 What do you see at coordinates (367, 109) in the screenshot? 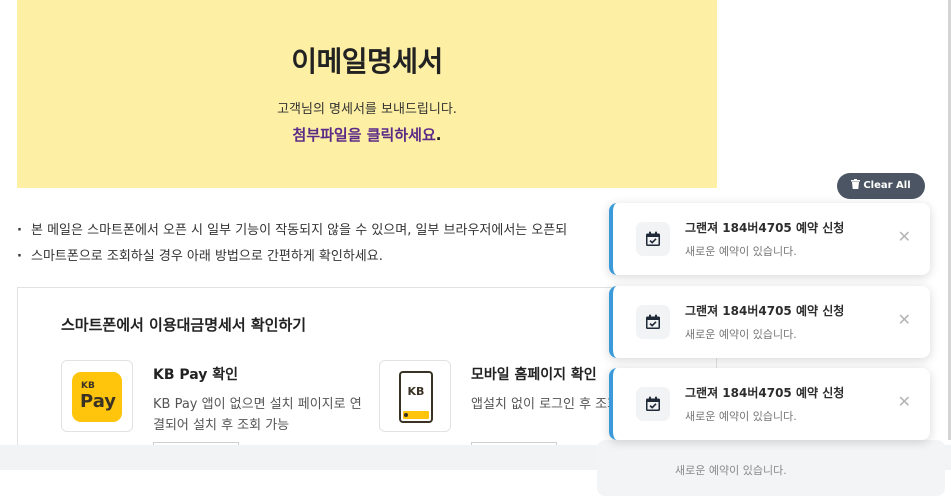
I see `header-subtitle: 고객님의 명세서를 보내드립니다.` at bounding box center [367, 109].